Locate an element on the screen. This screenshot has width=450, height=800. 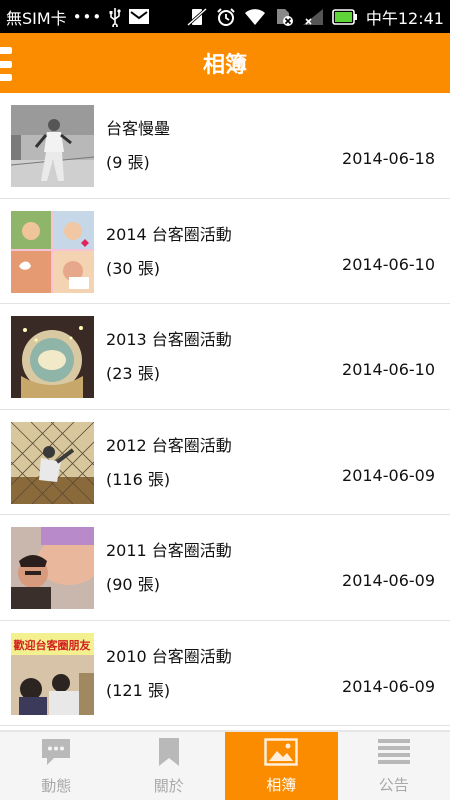
album-name: 台客慢壘 is located at coordinates (138, 128).